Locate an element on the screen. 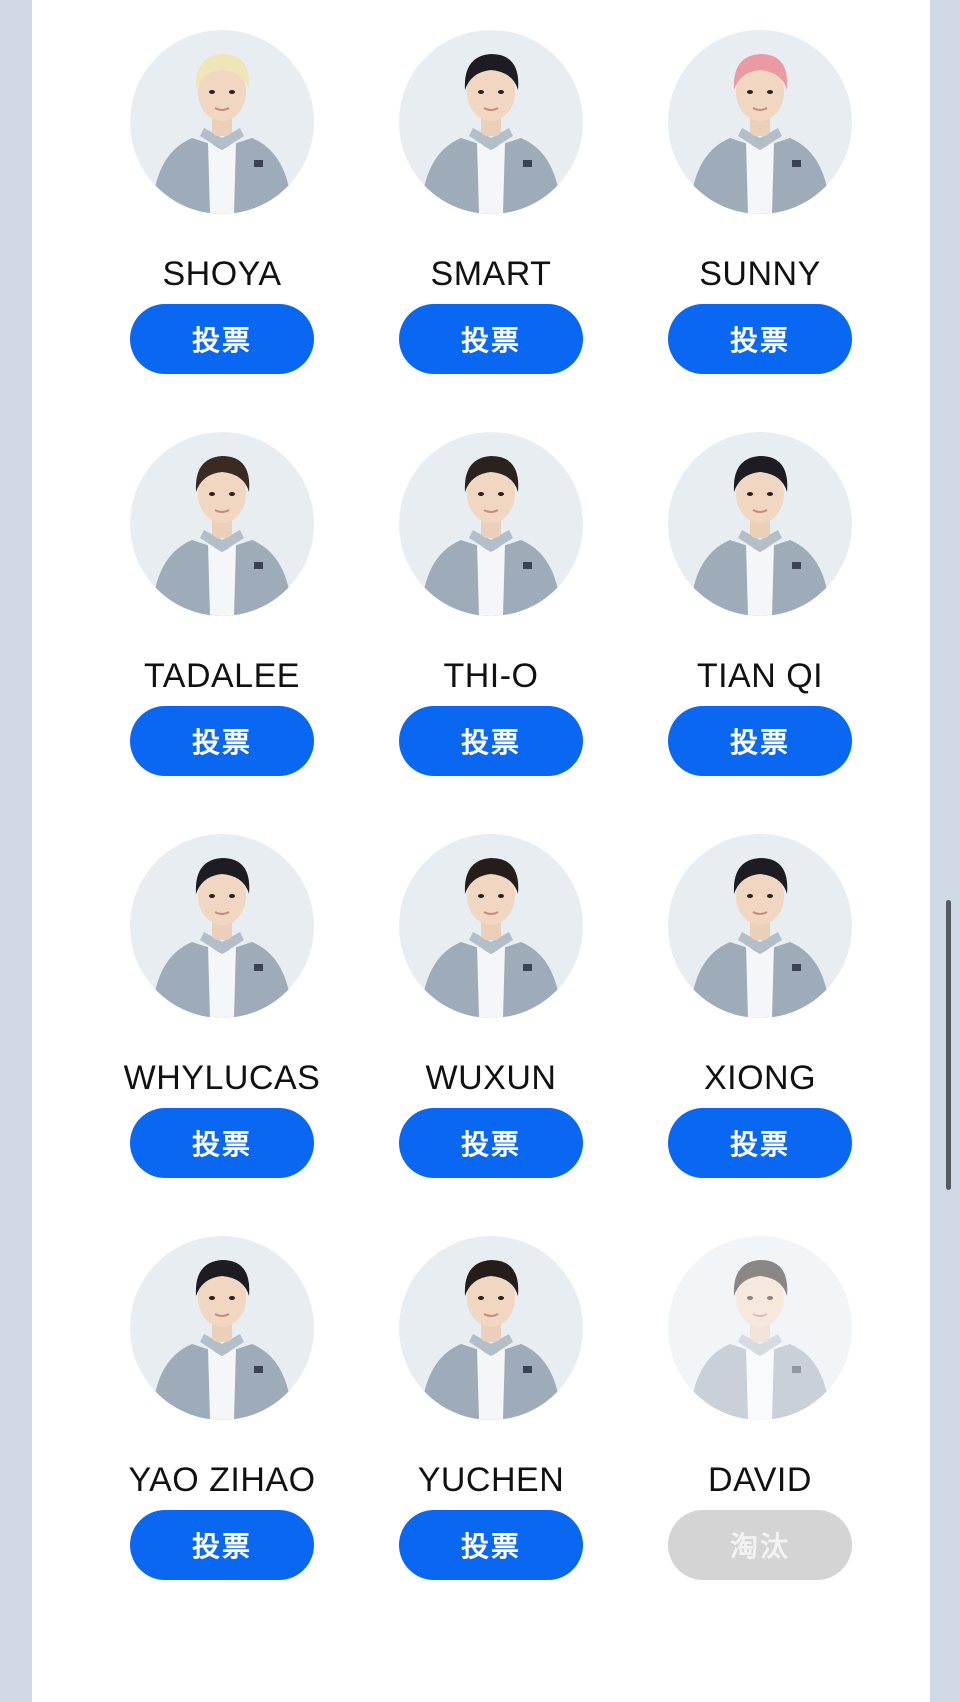 This screenshot has width=960, height=1702. contestant-card-xiong: XIONG 投票 is located at coordinates (760, 1014).